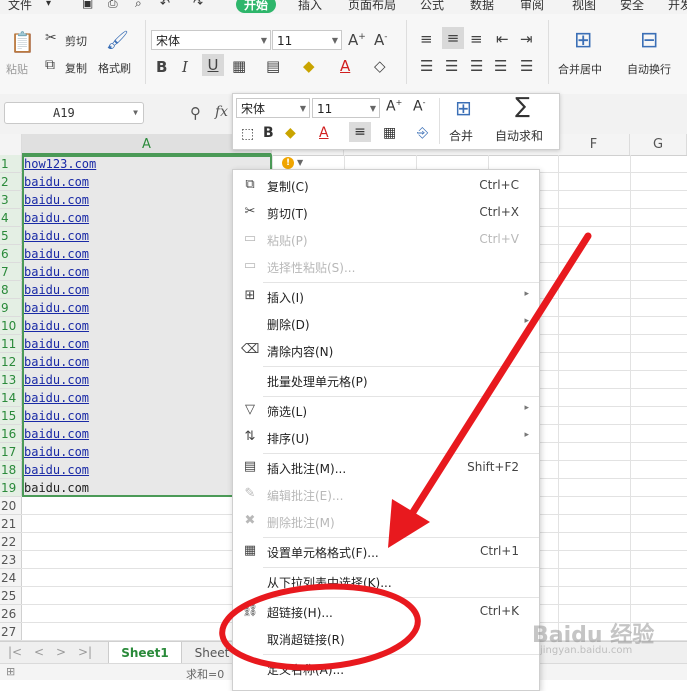 This screenshot has height=691, width=687. I want to click on context-menu-item: ⊞ 插入(I) ▸, so click(386, 297).